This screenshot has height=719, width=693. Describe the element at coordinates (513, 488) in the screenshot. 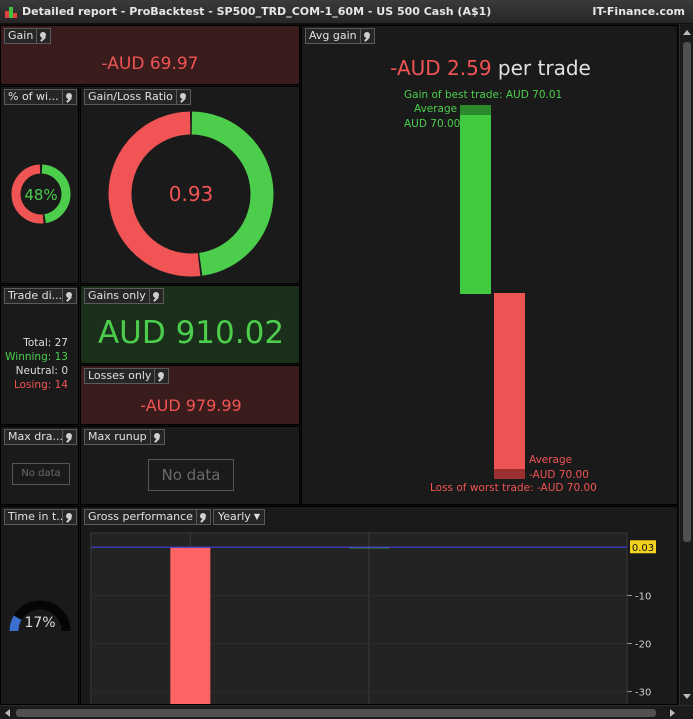

I see `worst-trade-label: Loss of worst trade: -AUD 70.00` at that location.